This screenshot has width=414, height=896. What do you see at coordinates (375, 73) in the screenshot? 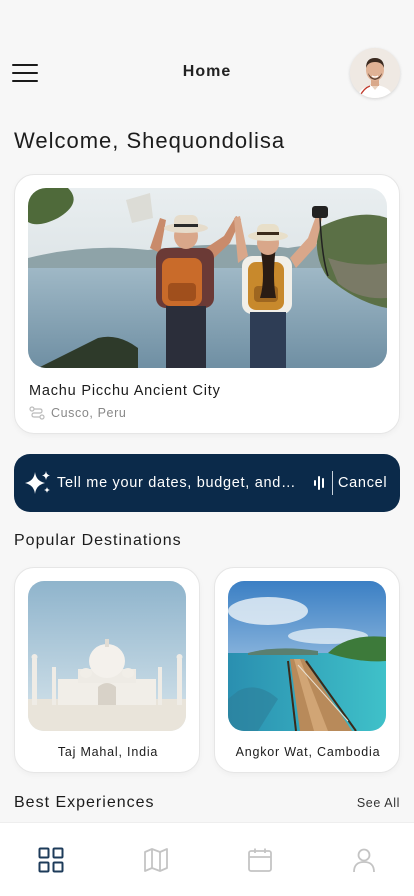
I see `avatar` at bounding box center [375, 73].